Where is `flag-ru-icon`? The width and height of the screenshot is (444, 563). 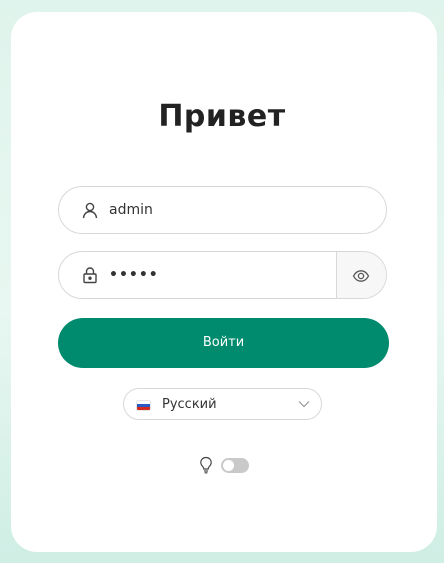
flag-ru-icon is located at coordinates (143, 405).